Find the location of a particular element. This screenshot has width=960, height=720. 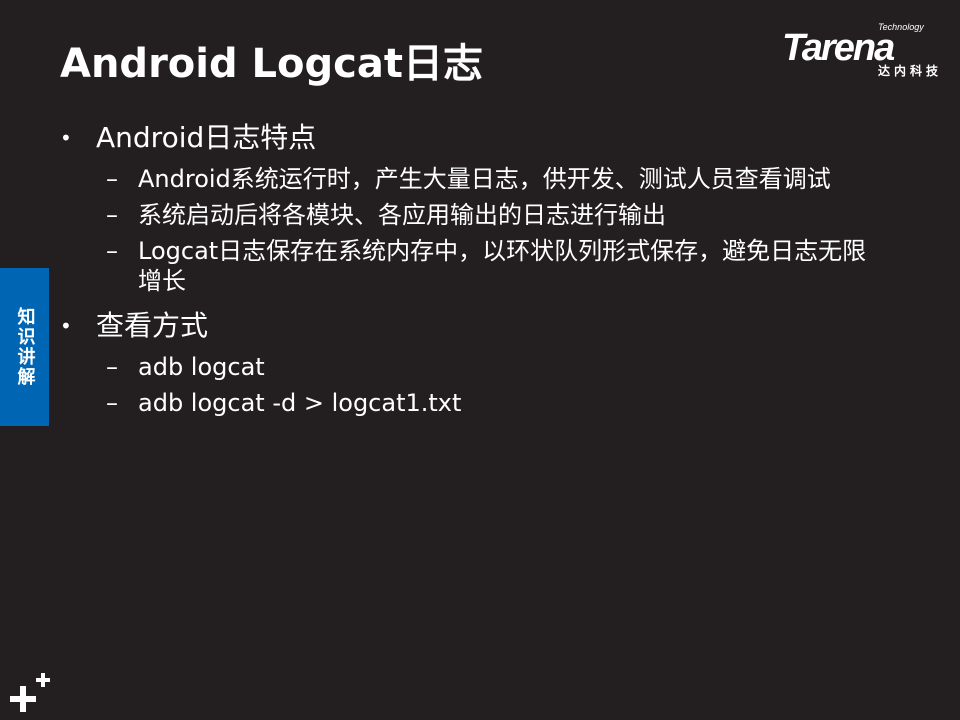

tarena-logo: Technology Tarena 达内科技 is located at coordinates (863, 52).